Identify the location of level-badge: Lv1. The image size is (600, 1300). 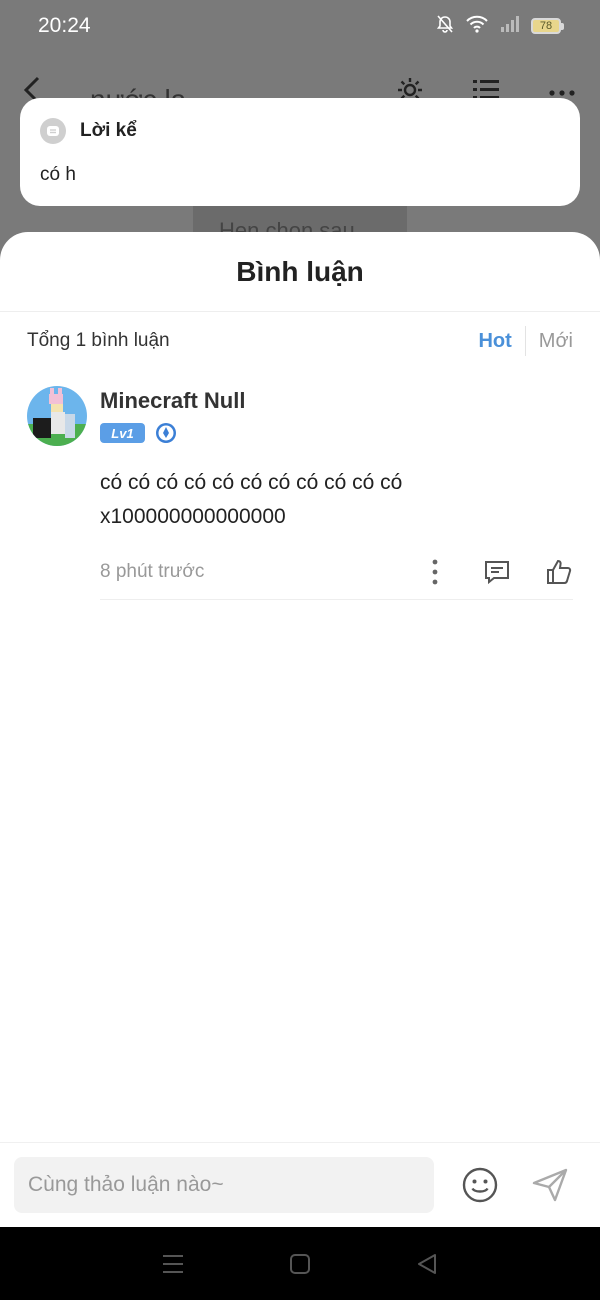
(122, 433).